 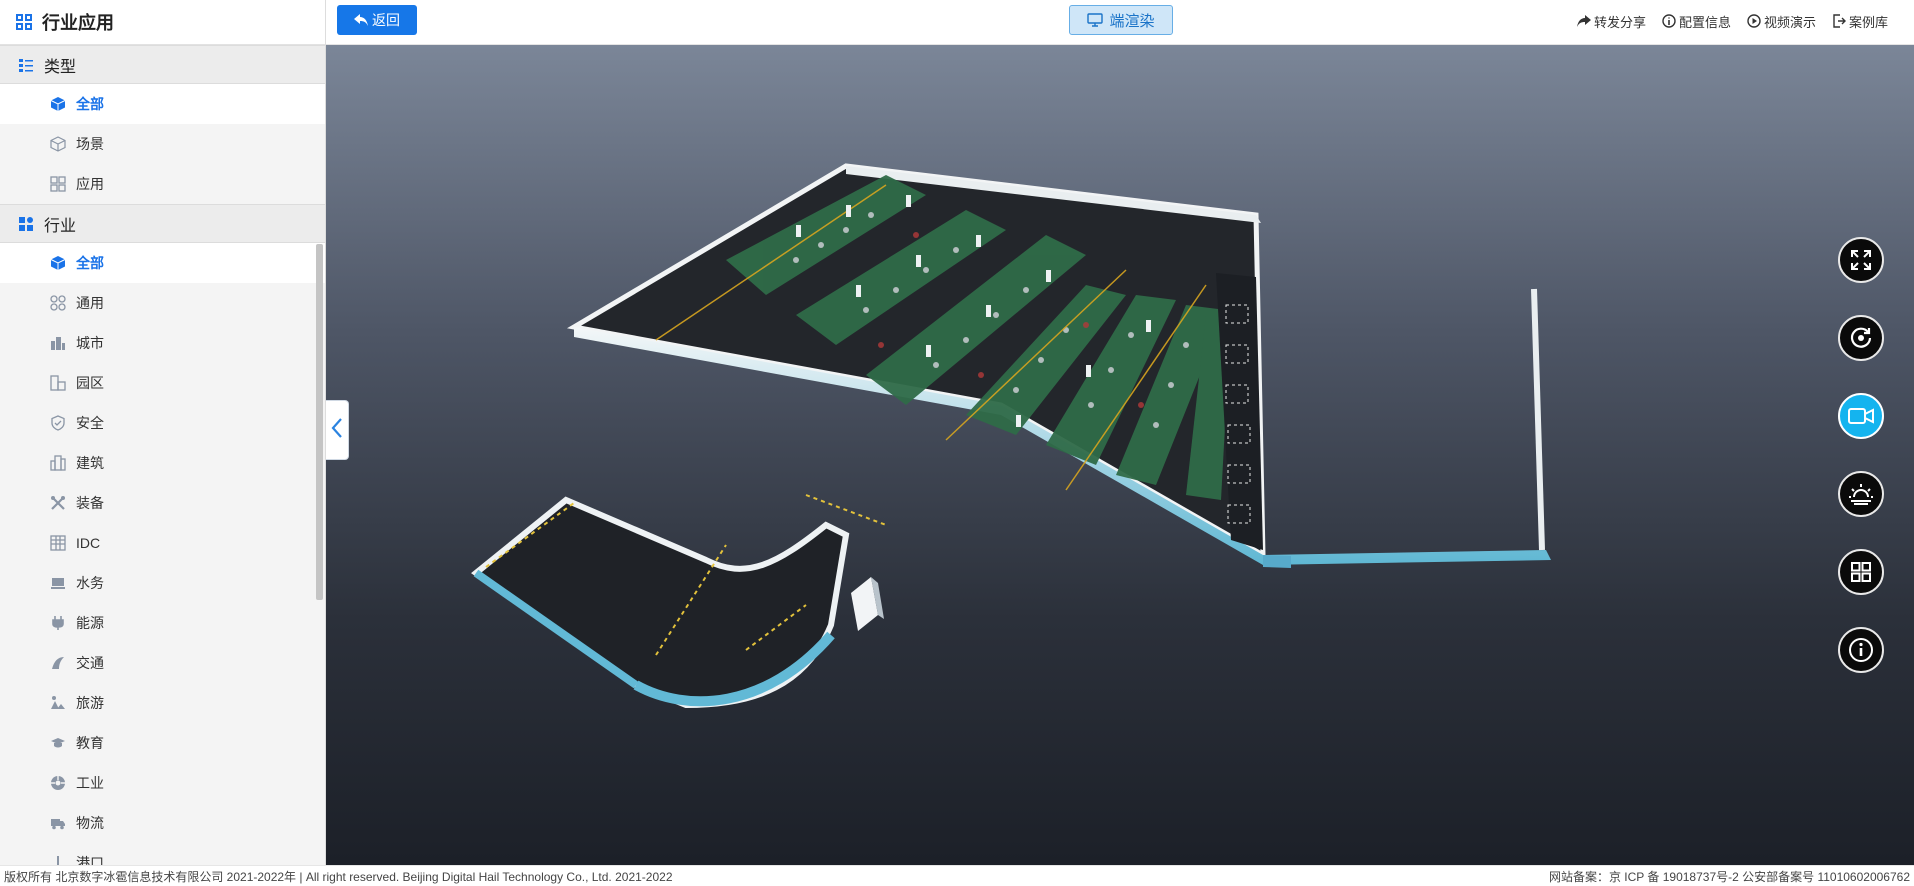 I want to click on sidebar-title: 行业应用, so click(x=78, y=23).